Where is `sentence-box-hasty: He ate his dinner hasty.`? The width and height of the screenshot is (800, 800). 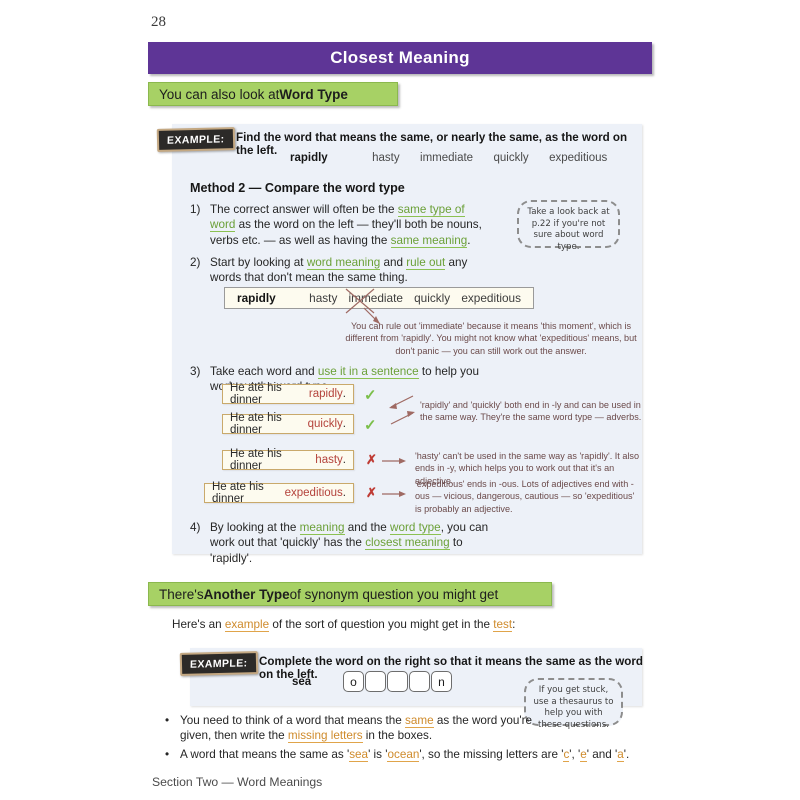 sentence-box-hasty: He ate his dinner hasty. is located at coordinates (288, 460).